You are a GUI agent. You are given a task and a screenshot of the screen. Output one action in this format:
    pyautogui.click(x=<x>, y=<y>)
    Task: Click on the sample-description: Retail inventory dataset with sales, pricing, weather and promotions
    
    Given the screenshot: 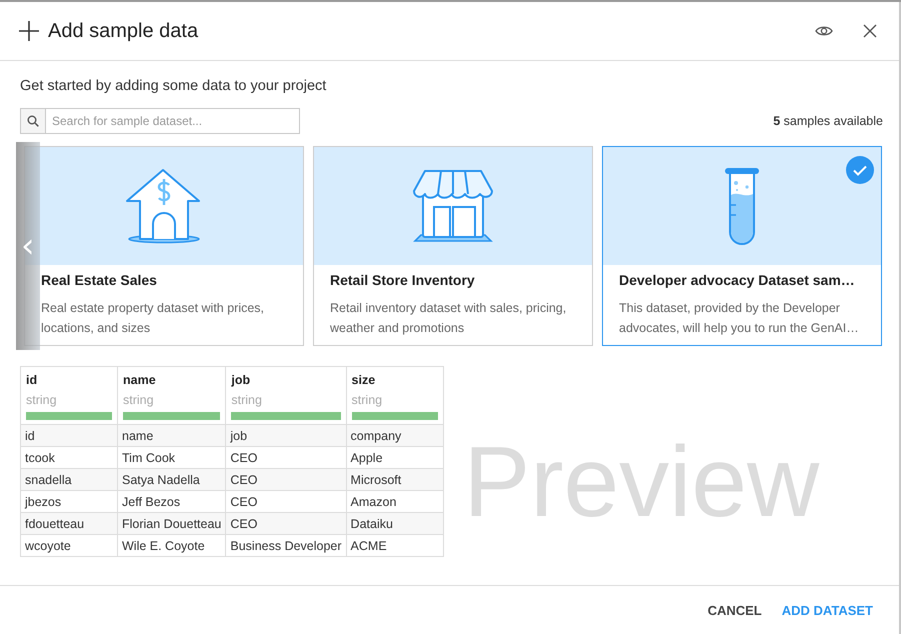 What is the action you would take?
    pyautogui.click(x=449, y=318)
    